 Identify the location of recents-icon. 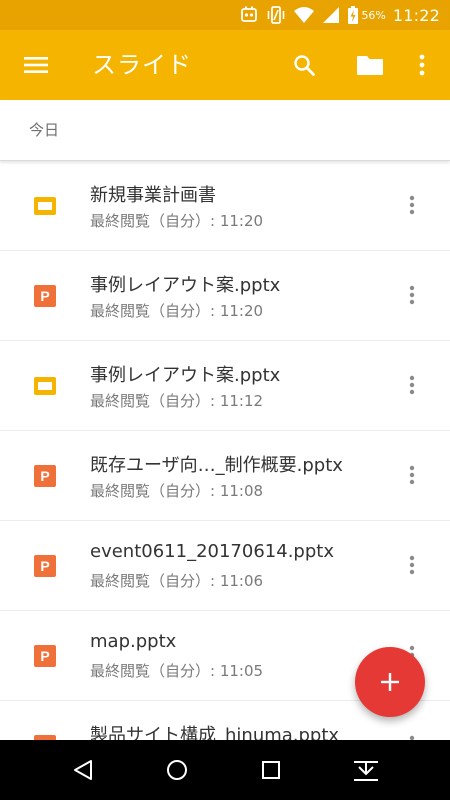
(271, 770).